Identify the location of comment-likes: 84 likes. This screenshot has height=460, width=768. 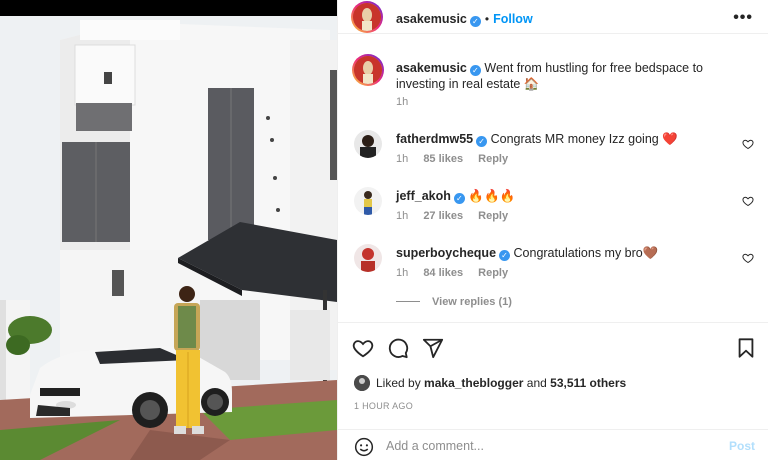
(443, 273).